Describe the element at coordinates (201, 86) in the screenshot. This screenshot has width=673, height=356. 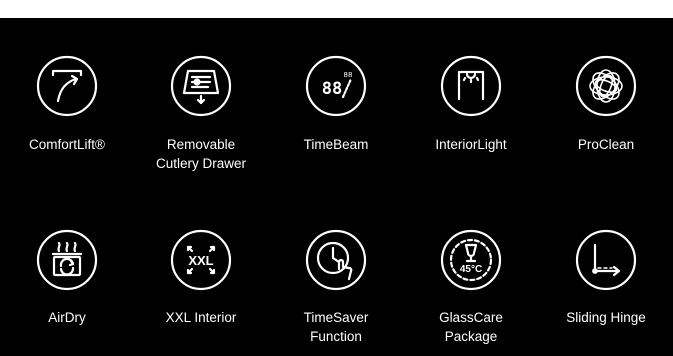
I see `cutlery-drawer-icon` at that location.